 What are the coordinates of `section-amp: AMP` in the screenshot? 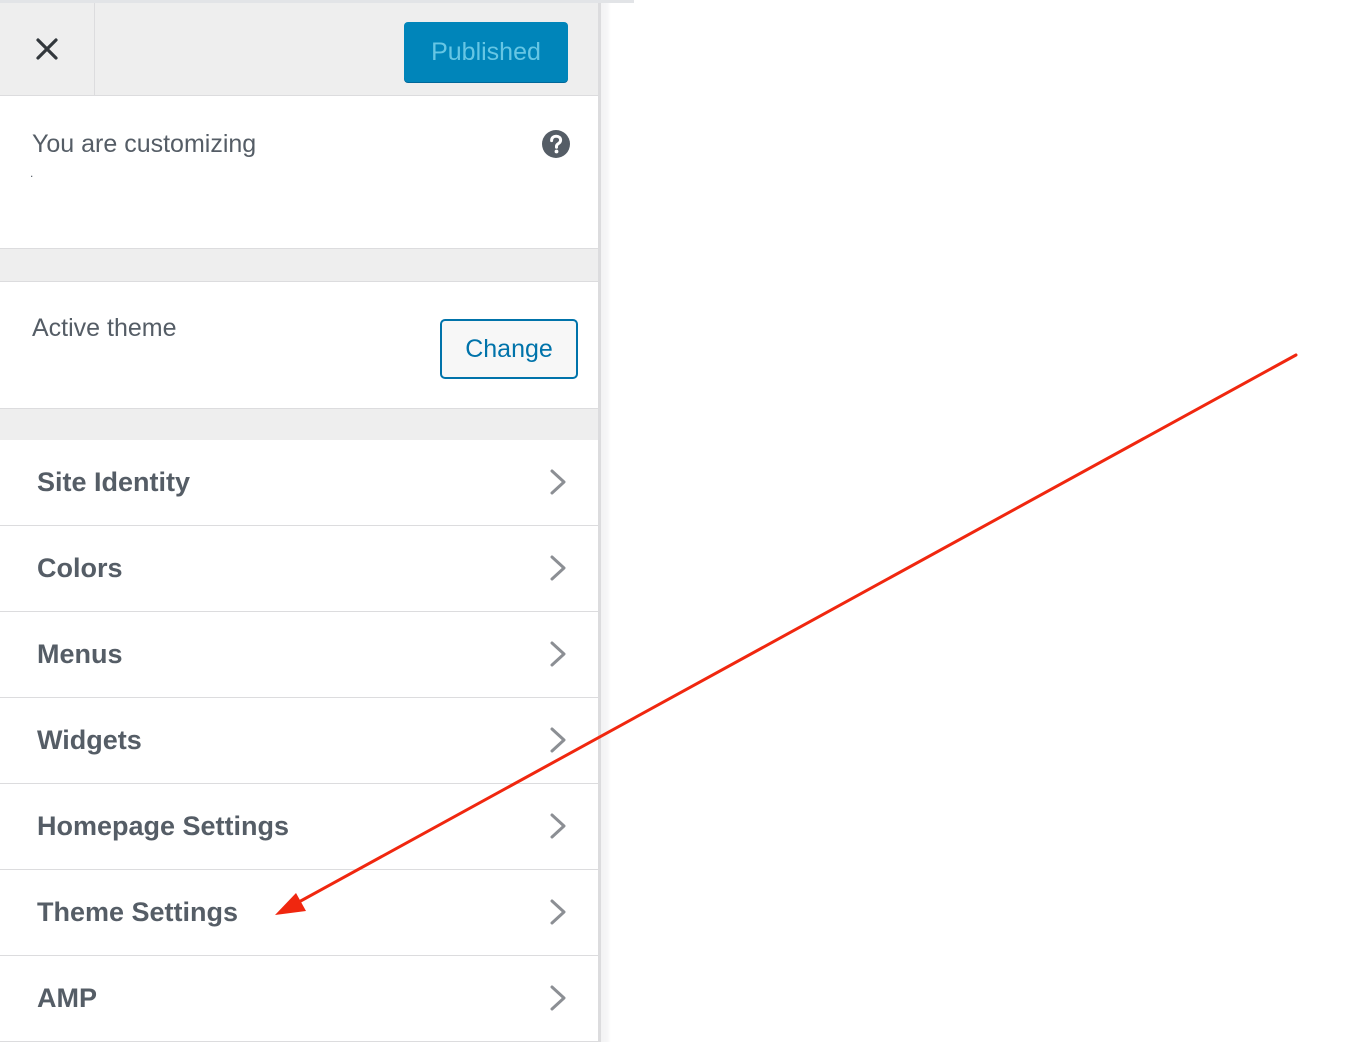 It's located at (299, 999).